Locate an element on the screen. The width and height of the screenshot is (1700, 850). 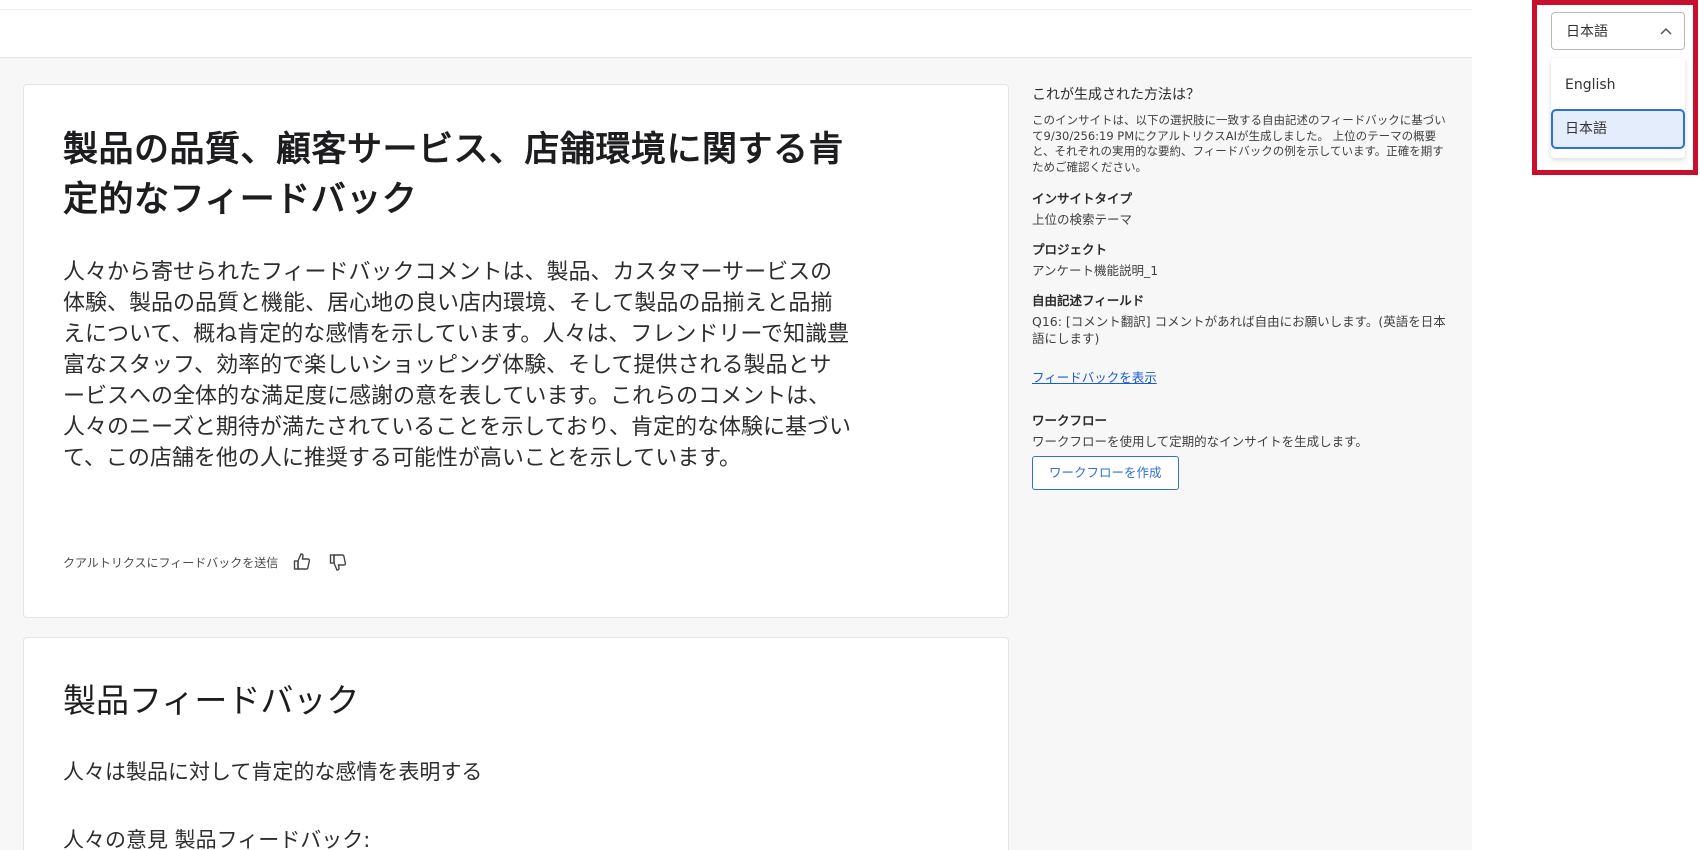
language-selected-value: 日本語 is located at coordinates (1587, 32).